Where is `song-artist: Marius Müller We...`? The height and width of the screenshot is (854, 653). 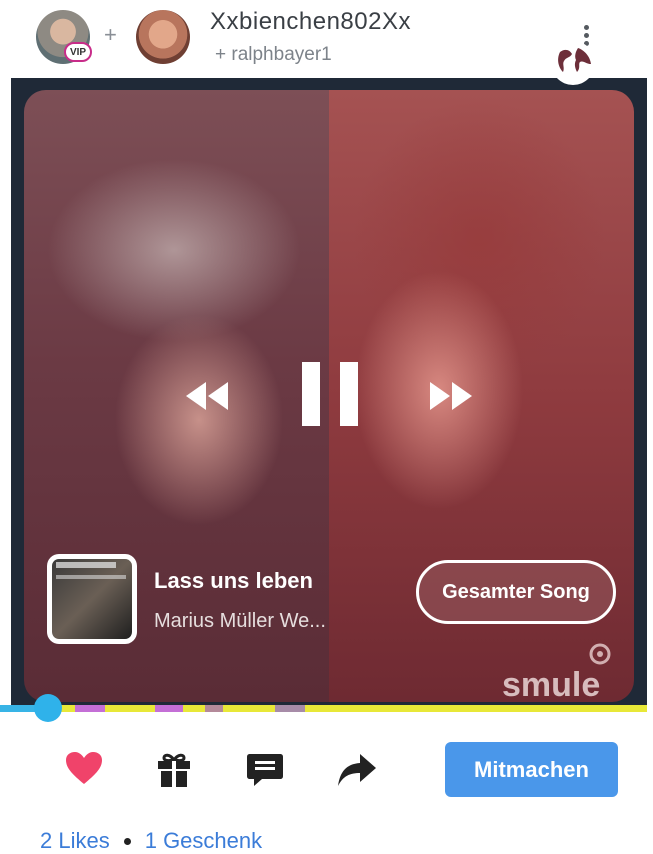
song-artist: Marius Müller We... is located at coordinates (240, 621).